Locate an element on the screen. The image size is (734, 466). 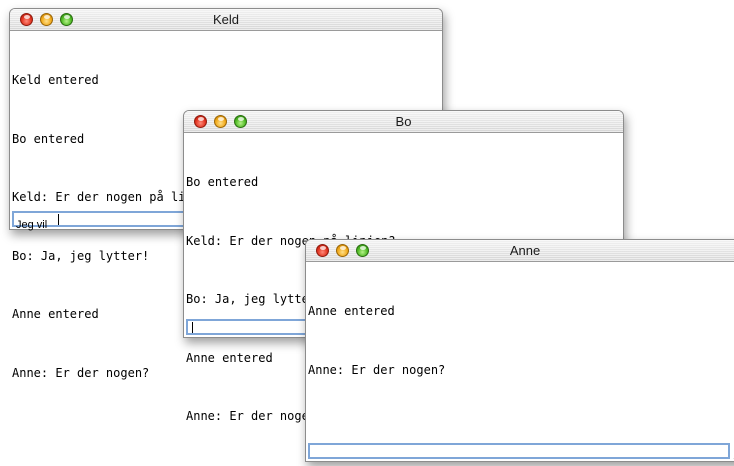
message-line: Keld entered is located at coordinates (55, 80).